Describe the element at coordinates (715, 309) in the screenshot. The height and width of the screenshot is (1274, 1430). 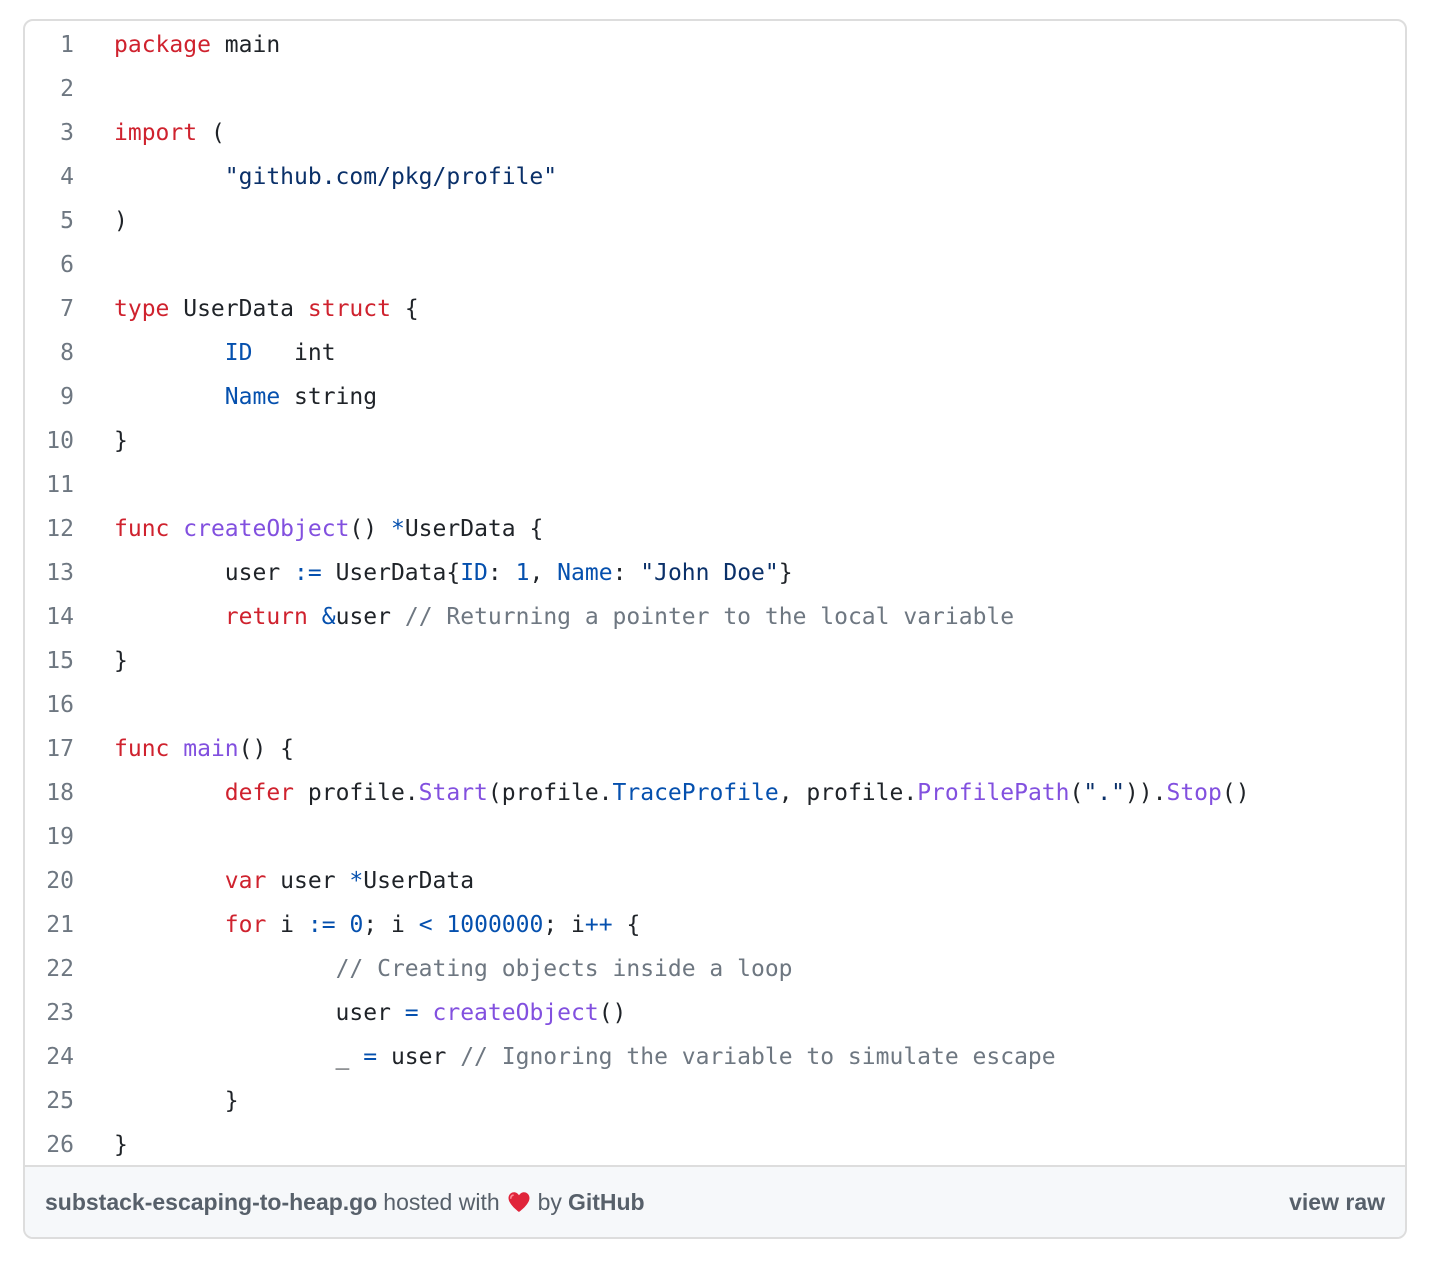
I see `code-line: 7 type UserData struct {` at that location.